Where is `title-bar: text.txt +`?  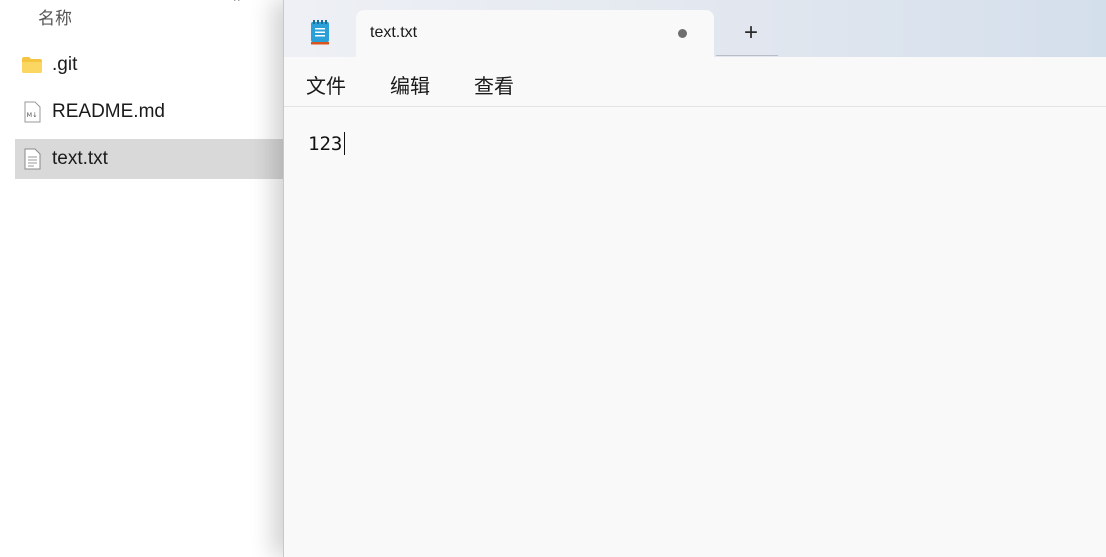
title-bar: text.txt + is located at coordinates (695, 28).